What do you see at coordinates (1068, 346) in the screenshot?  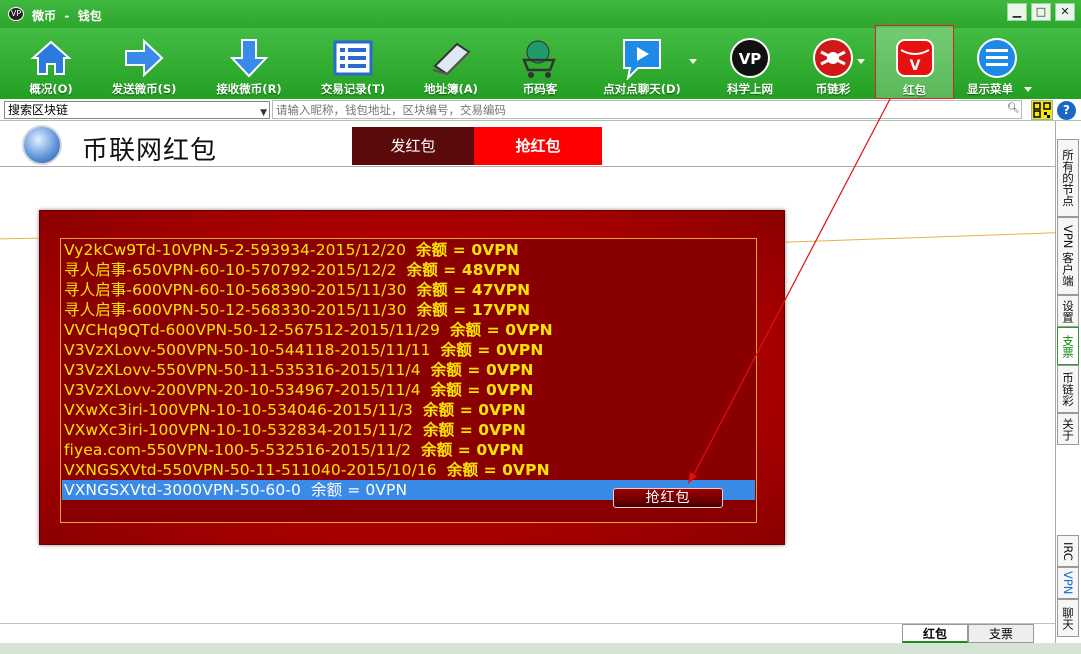 I see `tab-cheque: 支票` at bounding box center [1068, 346].